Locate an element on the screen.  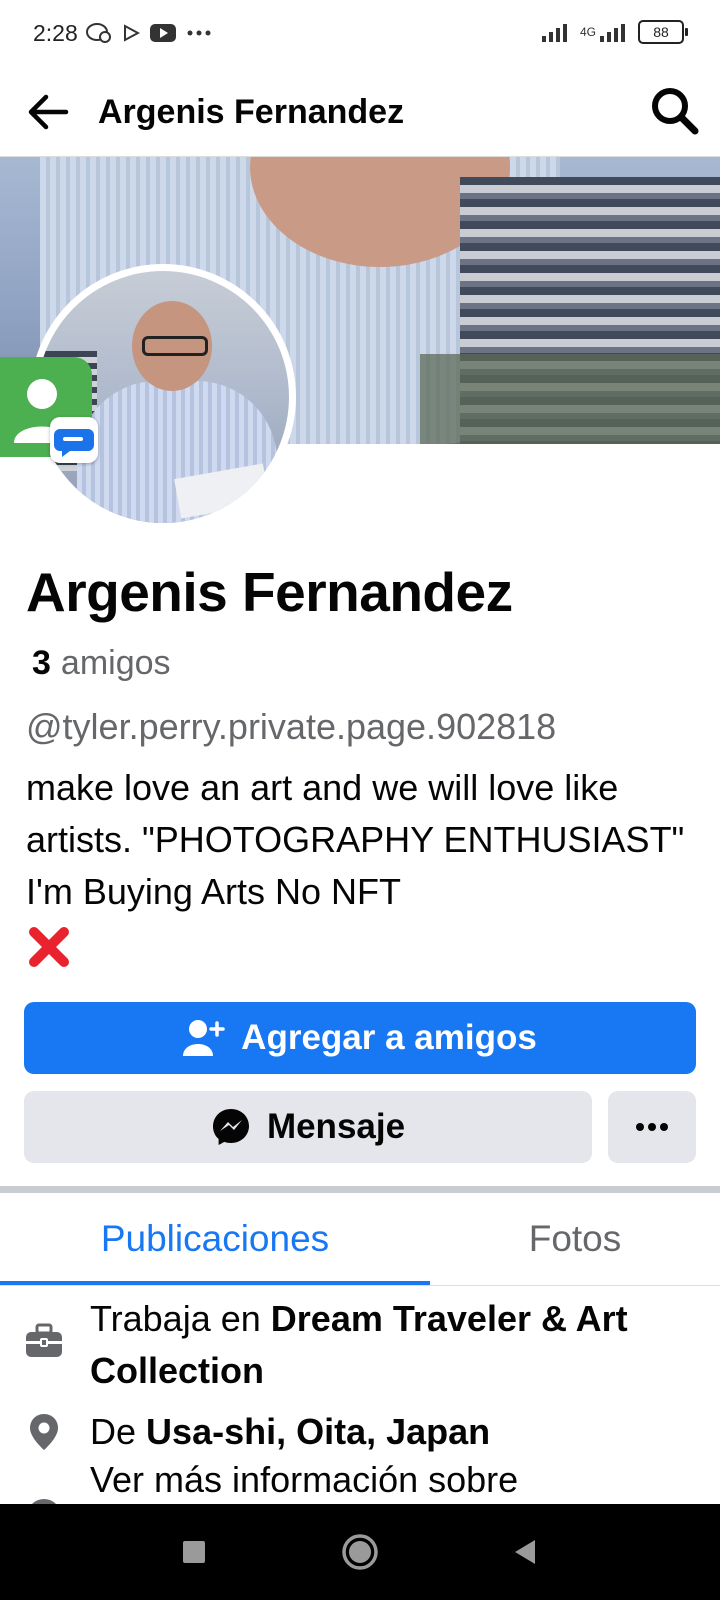
search-button is located at coordinates (675, 111).